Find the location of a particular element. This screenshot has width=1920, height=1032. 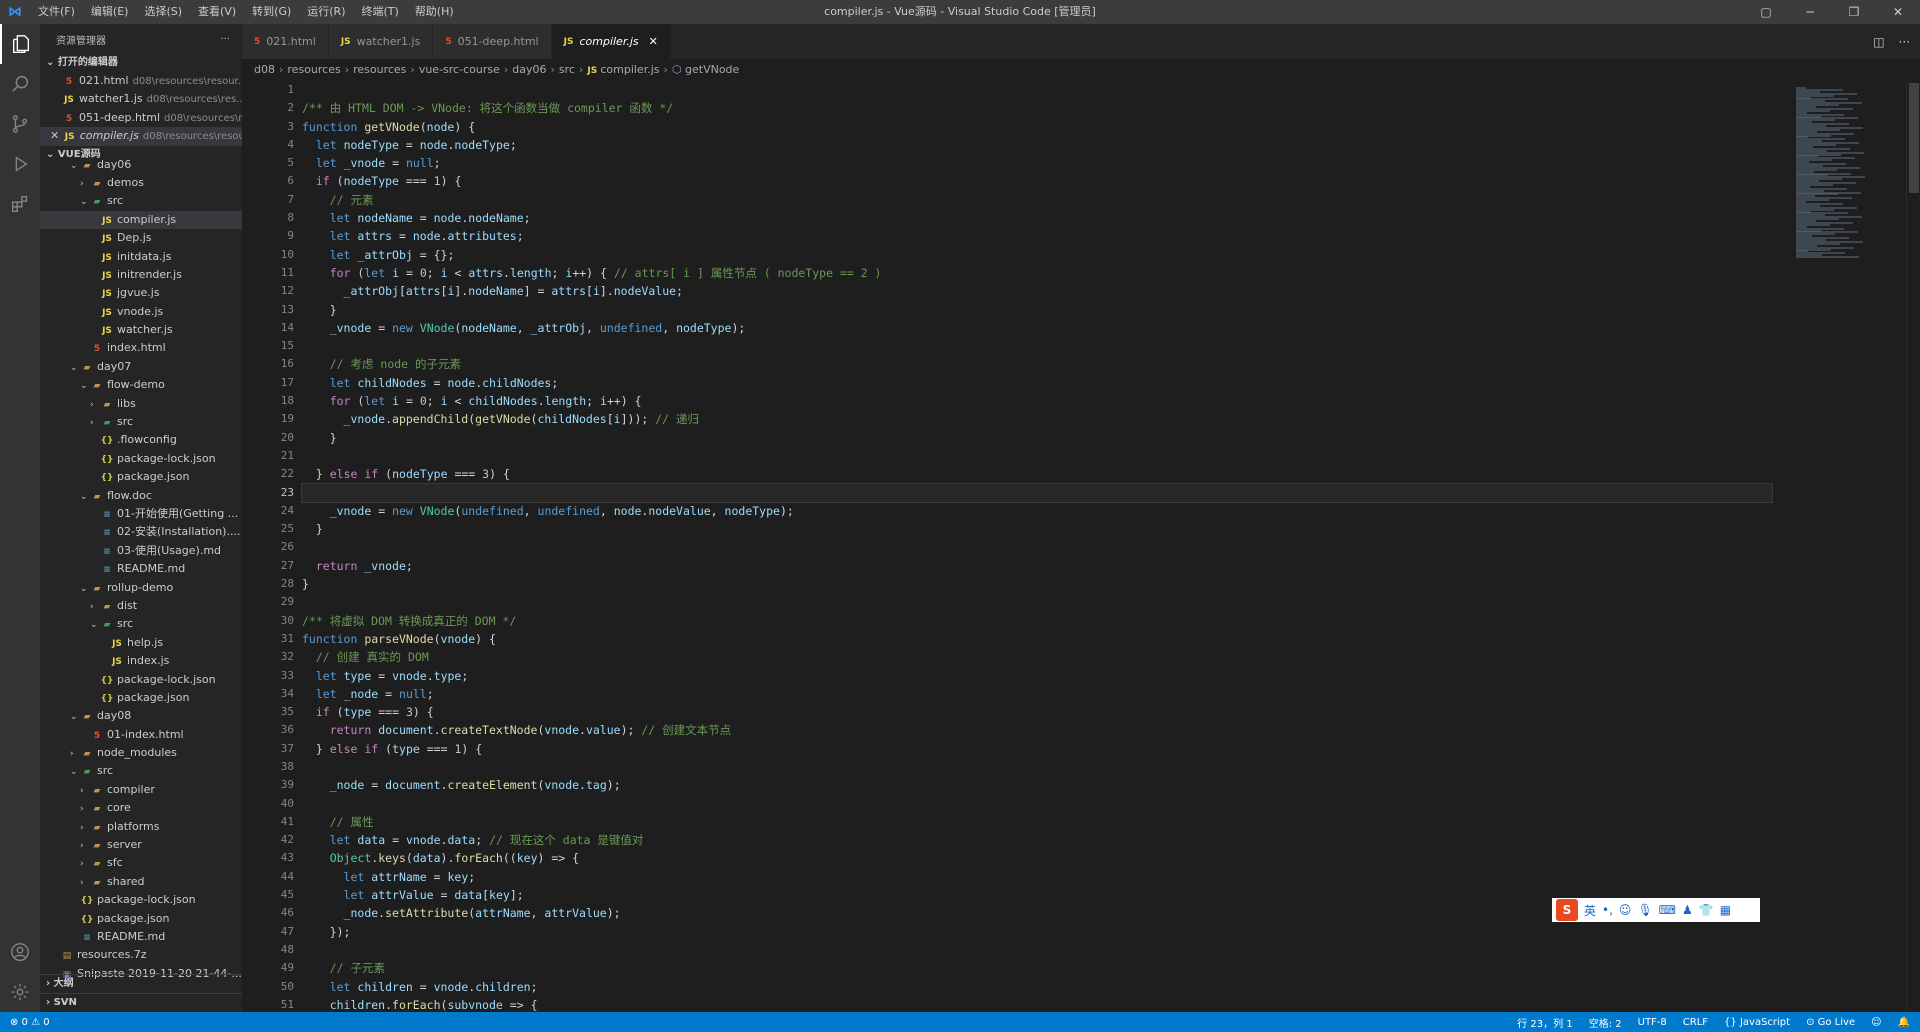

tree-item: › ▰ demos is located at coordinates (141, 183).